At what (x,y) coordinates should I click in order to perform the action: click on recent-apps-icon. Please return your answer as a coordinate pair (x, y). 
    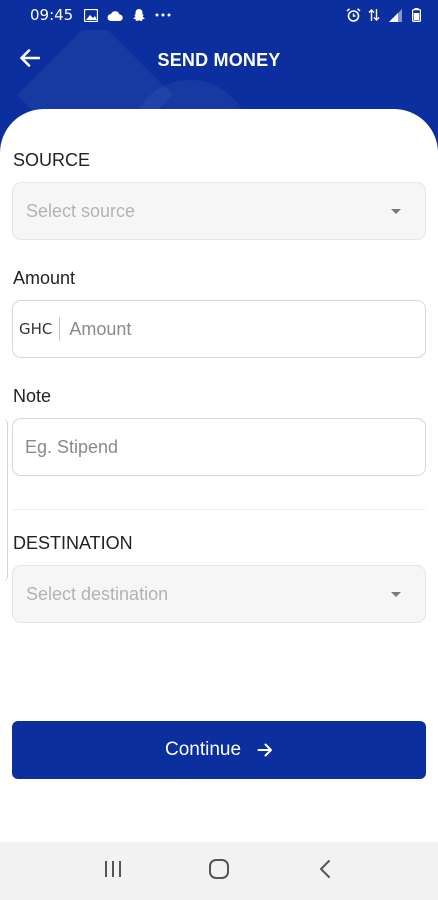
    Looking at the image, I should click on (113, 871).